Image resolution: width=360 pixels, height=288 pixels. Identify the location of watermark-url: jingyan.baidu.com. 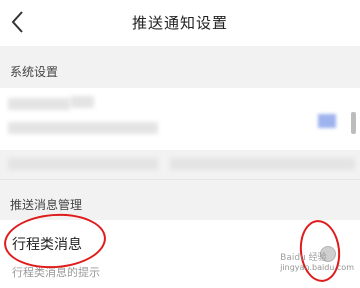
(317, 267).